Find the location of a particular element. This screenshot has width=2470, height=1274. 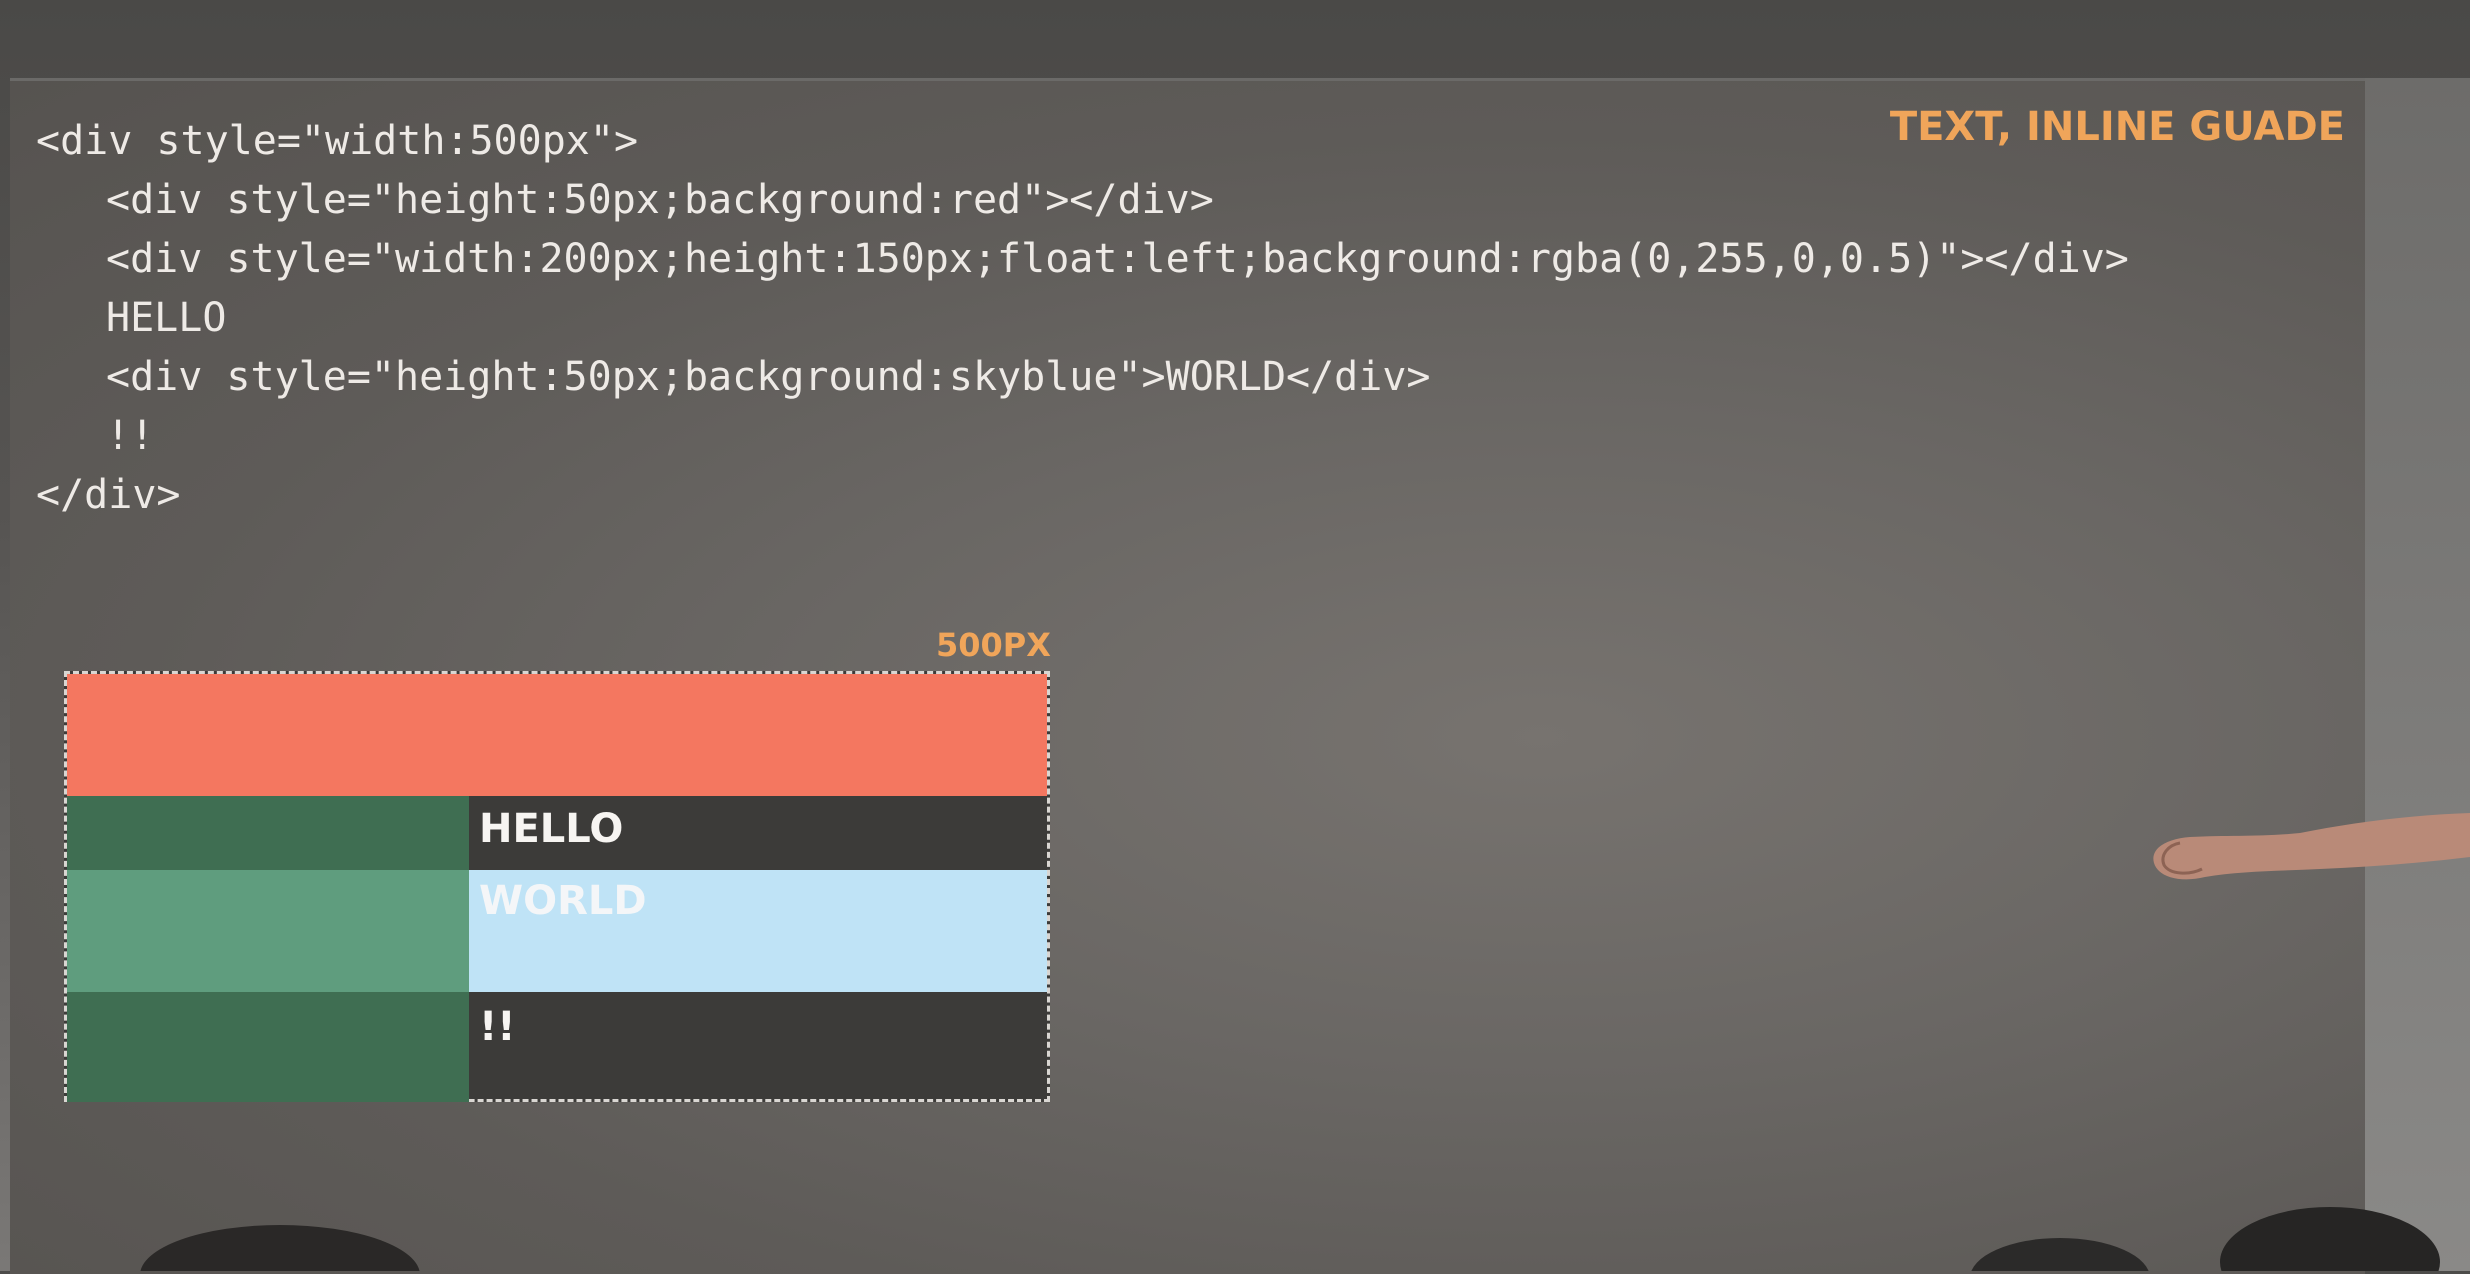

code-line: !! is located at coordinates (130, 436).